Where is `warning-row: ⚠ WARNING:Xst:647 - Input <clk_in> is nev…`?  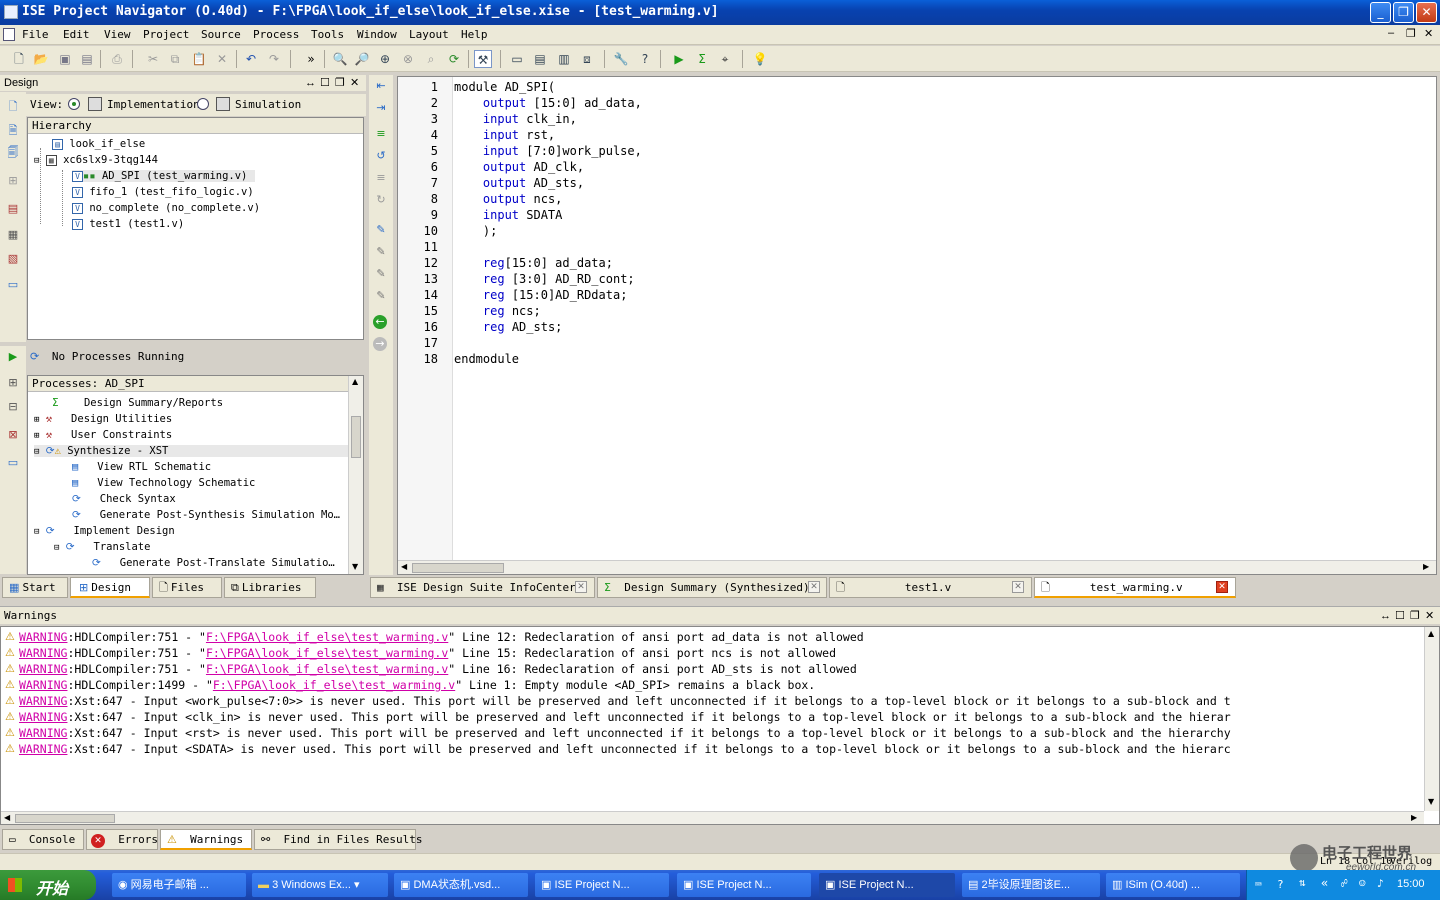 warning-row: ⚠ WARNING:Xst:647 - Input <clk_in> is nev… is located at coordinates (714, 717).